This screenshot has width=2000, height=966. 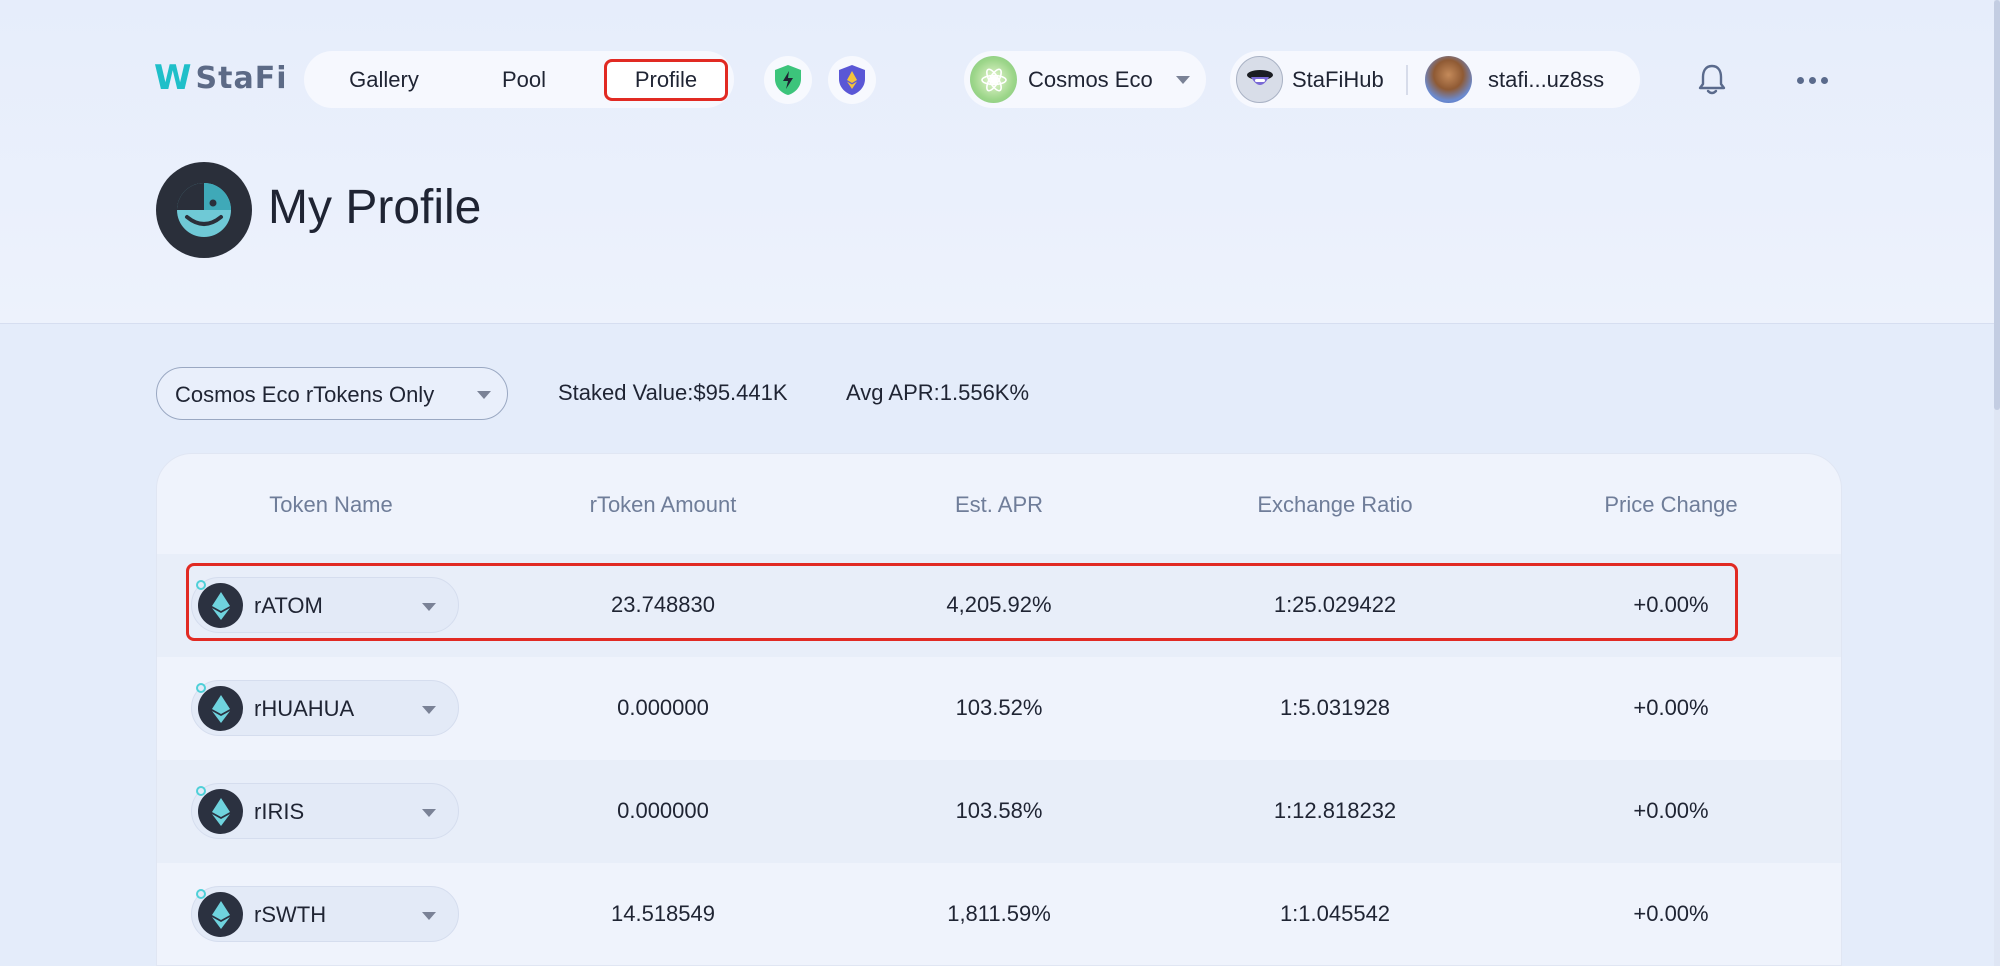 What do you see at coordinates (384, 80) in the screenshot?
I see `nav-gallery: Gallery` at bounding box center [384, 80].